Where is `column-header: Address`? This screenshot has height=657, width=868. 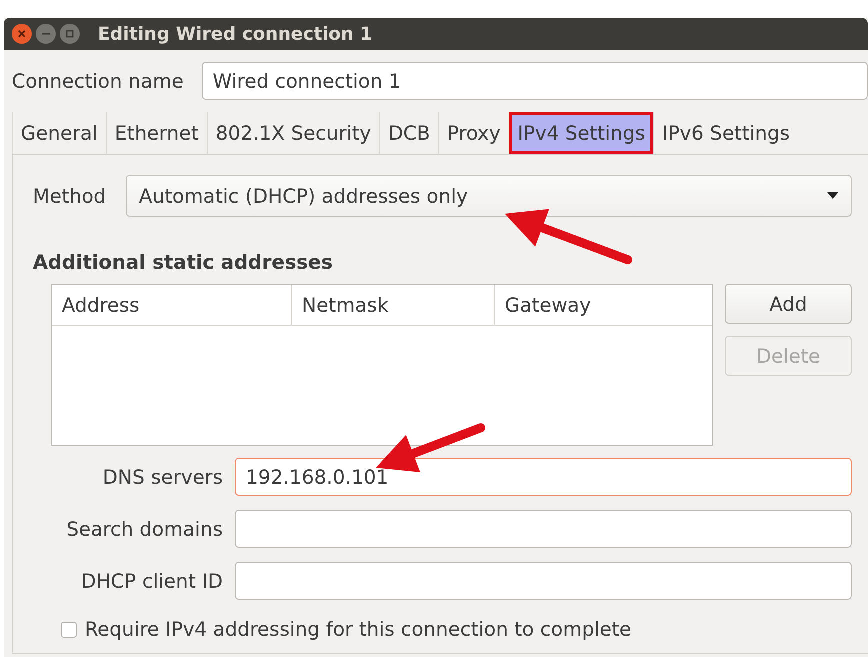
column-header: Address is located at coordinates (172, 305).